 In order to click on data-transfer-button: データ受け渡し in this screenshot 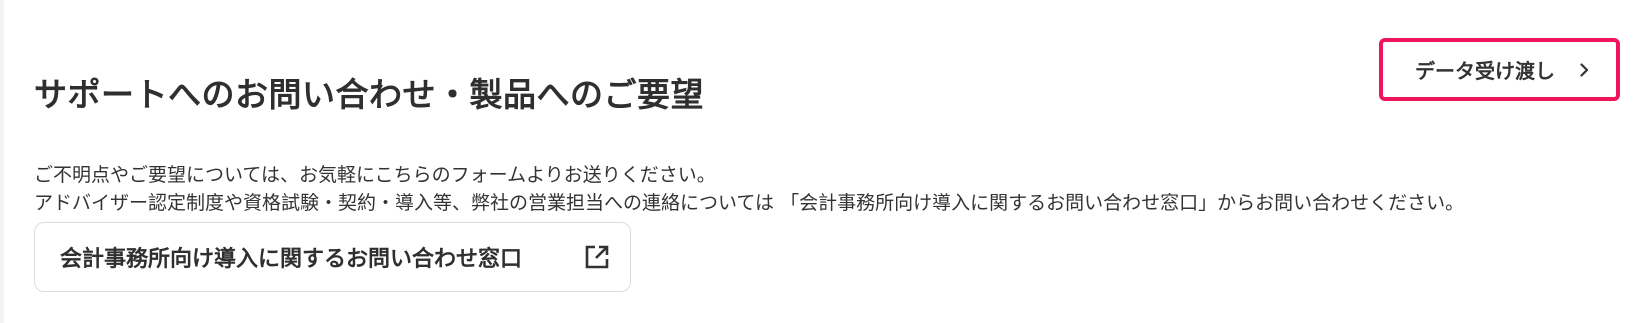, I will do `click(1499, 69)`.